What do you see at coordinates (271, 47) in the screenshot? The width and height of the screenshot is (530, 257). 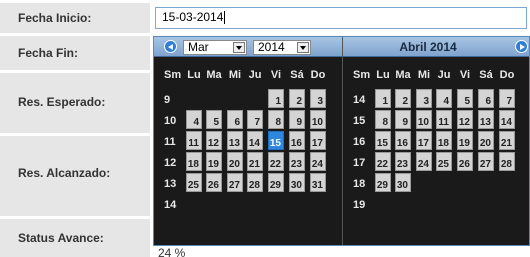 I see `year-select-value: 2014` at bounding box center [271, 47].